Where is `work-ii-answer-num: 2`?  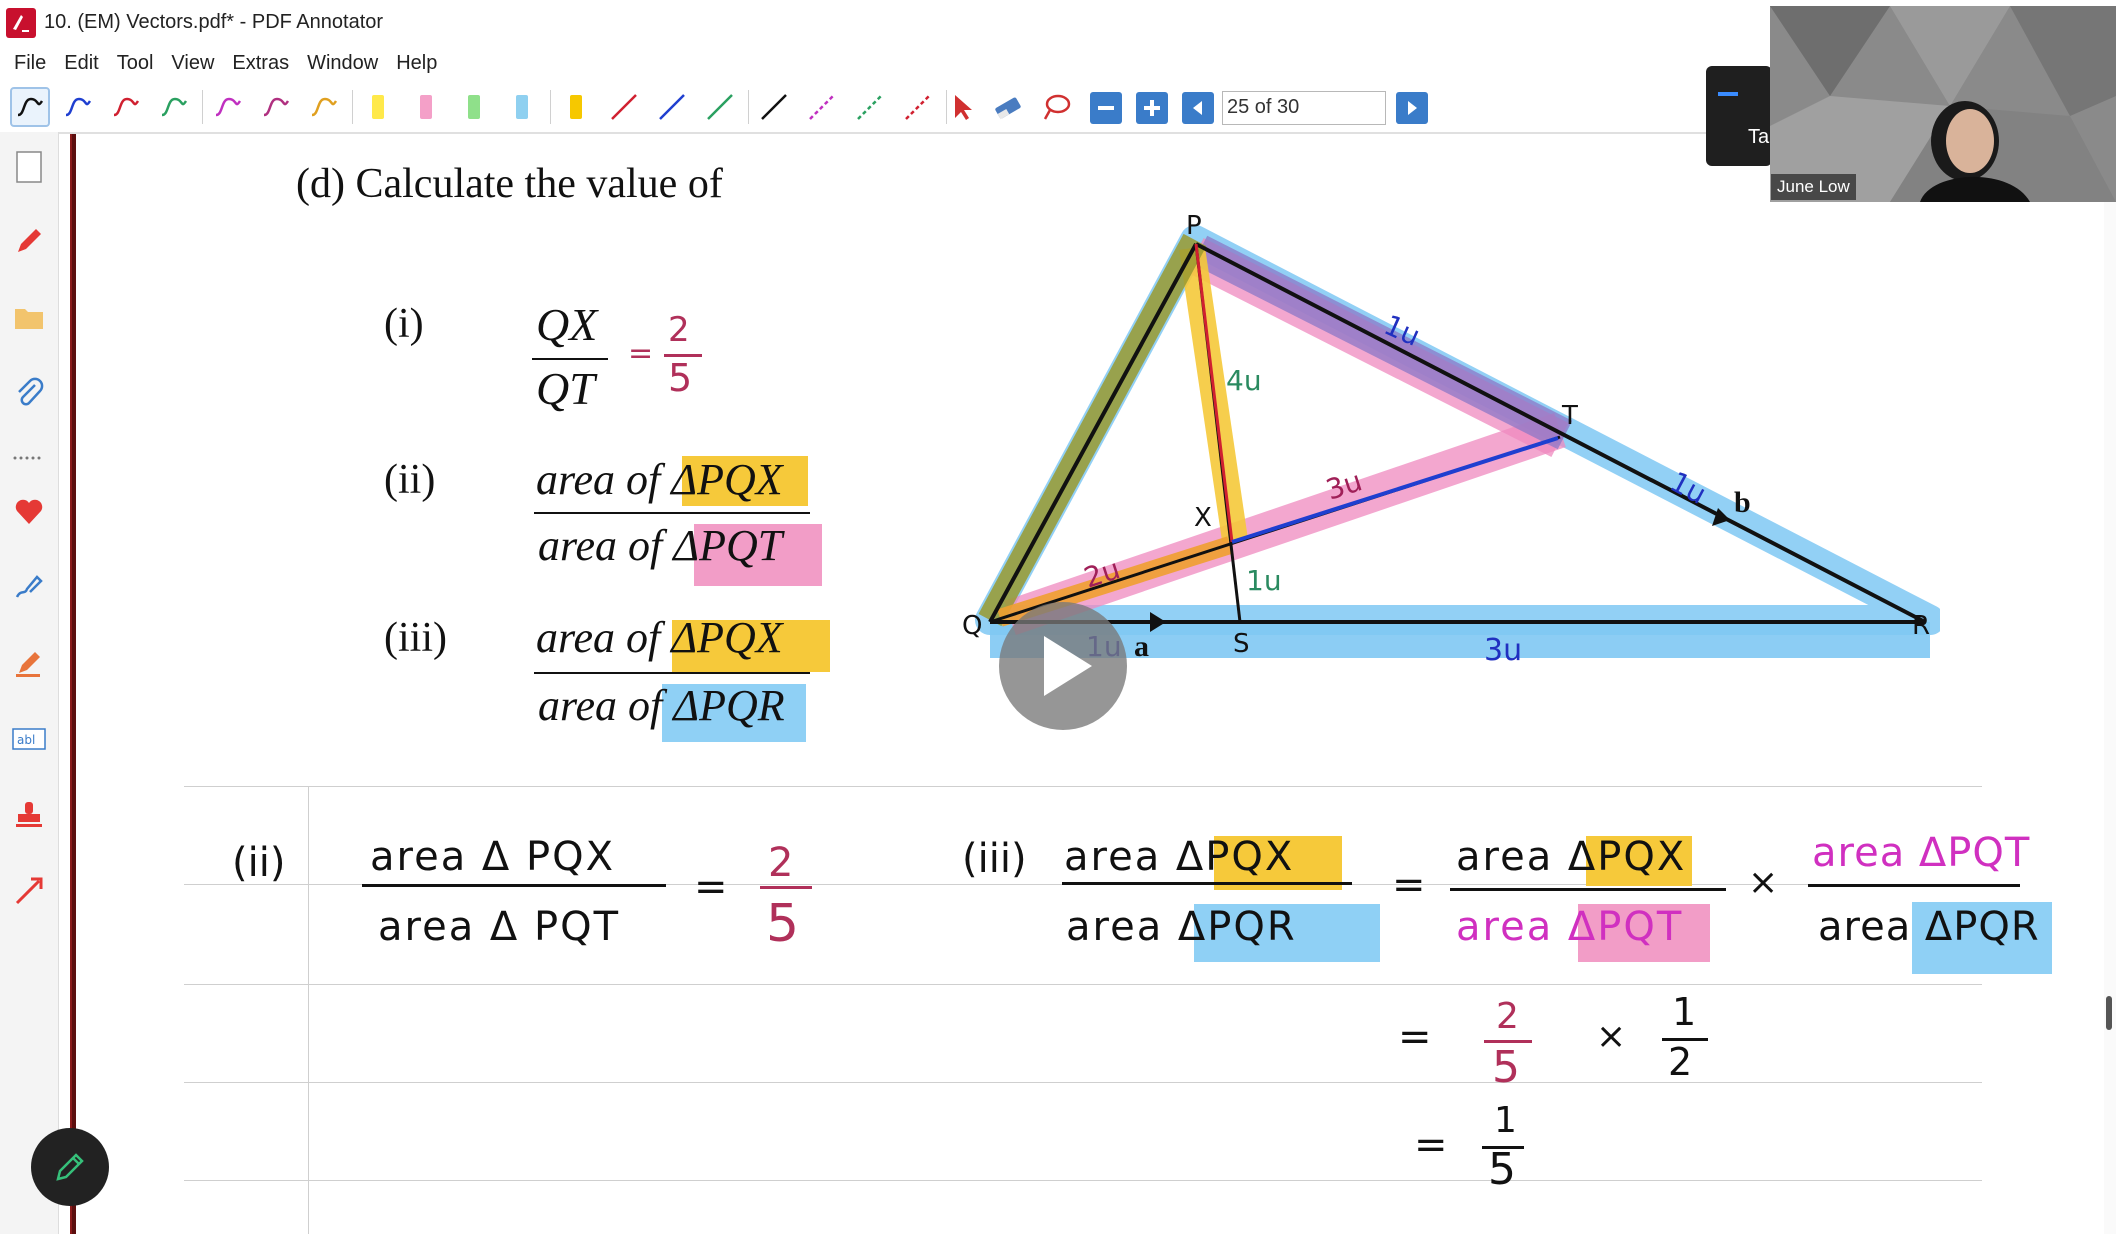
work-ii-answer-num: 2 is located at coordinates (781, 863).